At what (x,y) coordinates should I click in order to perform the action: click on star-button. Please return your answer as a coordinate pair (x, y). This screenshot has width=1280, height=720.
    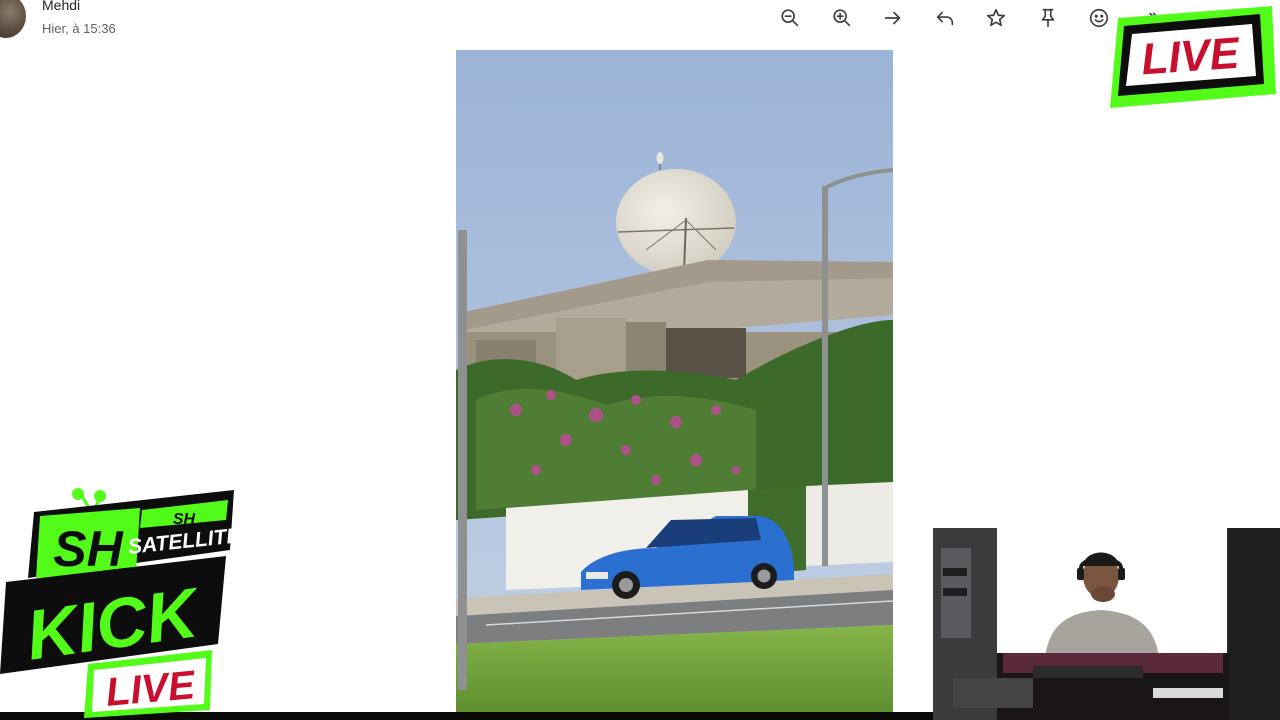
    Looking at the image, I should click on (996, 18).